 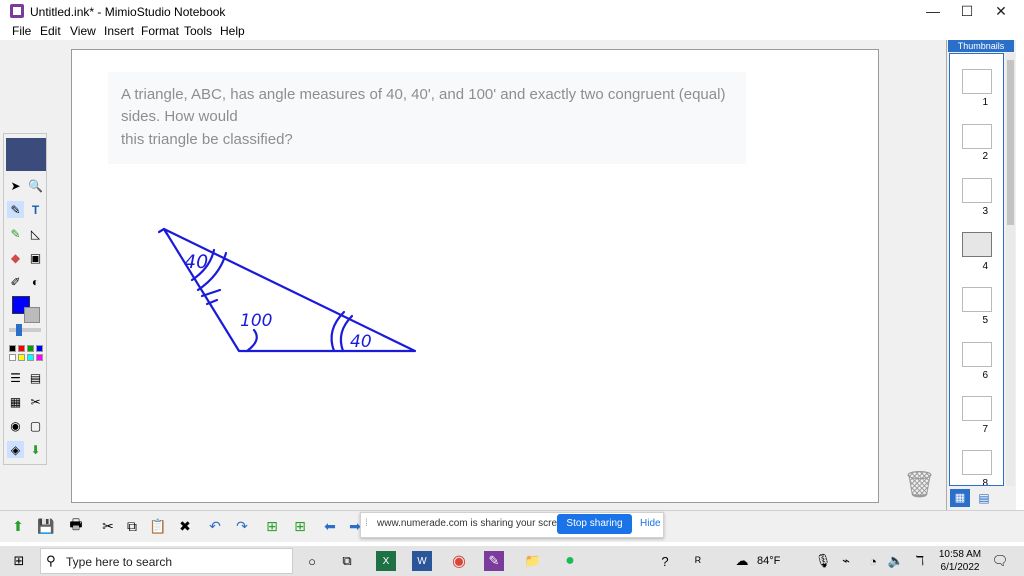 What do you see at coordinates (15, 209) in the screenshot?
I see `pen-icon: ✎` at bounding box center [15, 209].